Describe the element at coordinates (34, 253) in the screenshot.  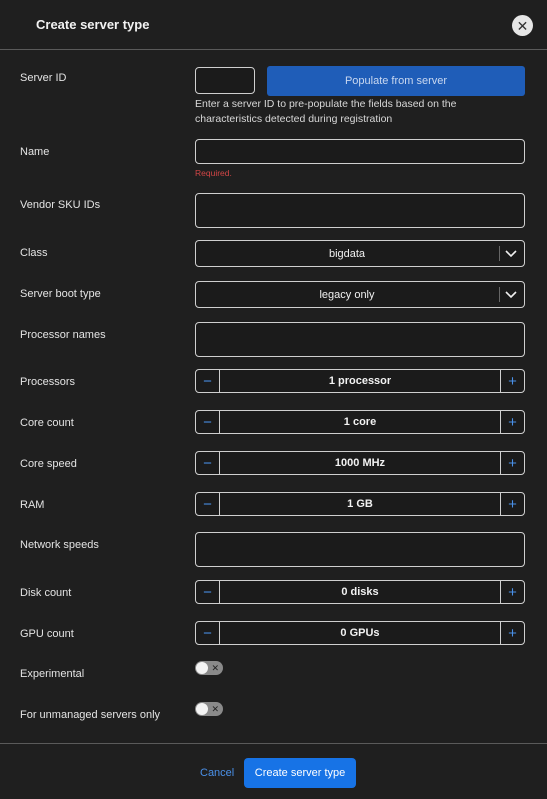
I see `class-label: Class` at that location.